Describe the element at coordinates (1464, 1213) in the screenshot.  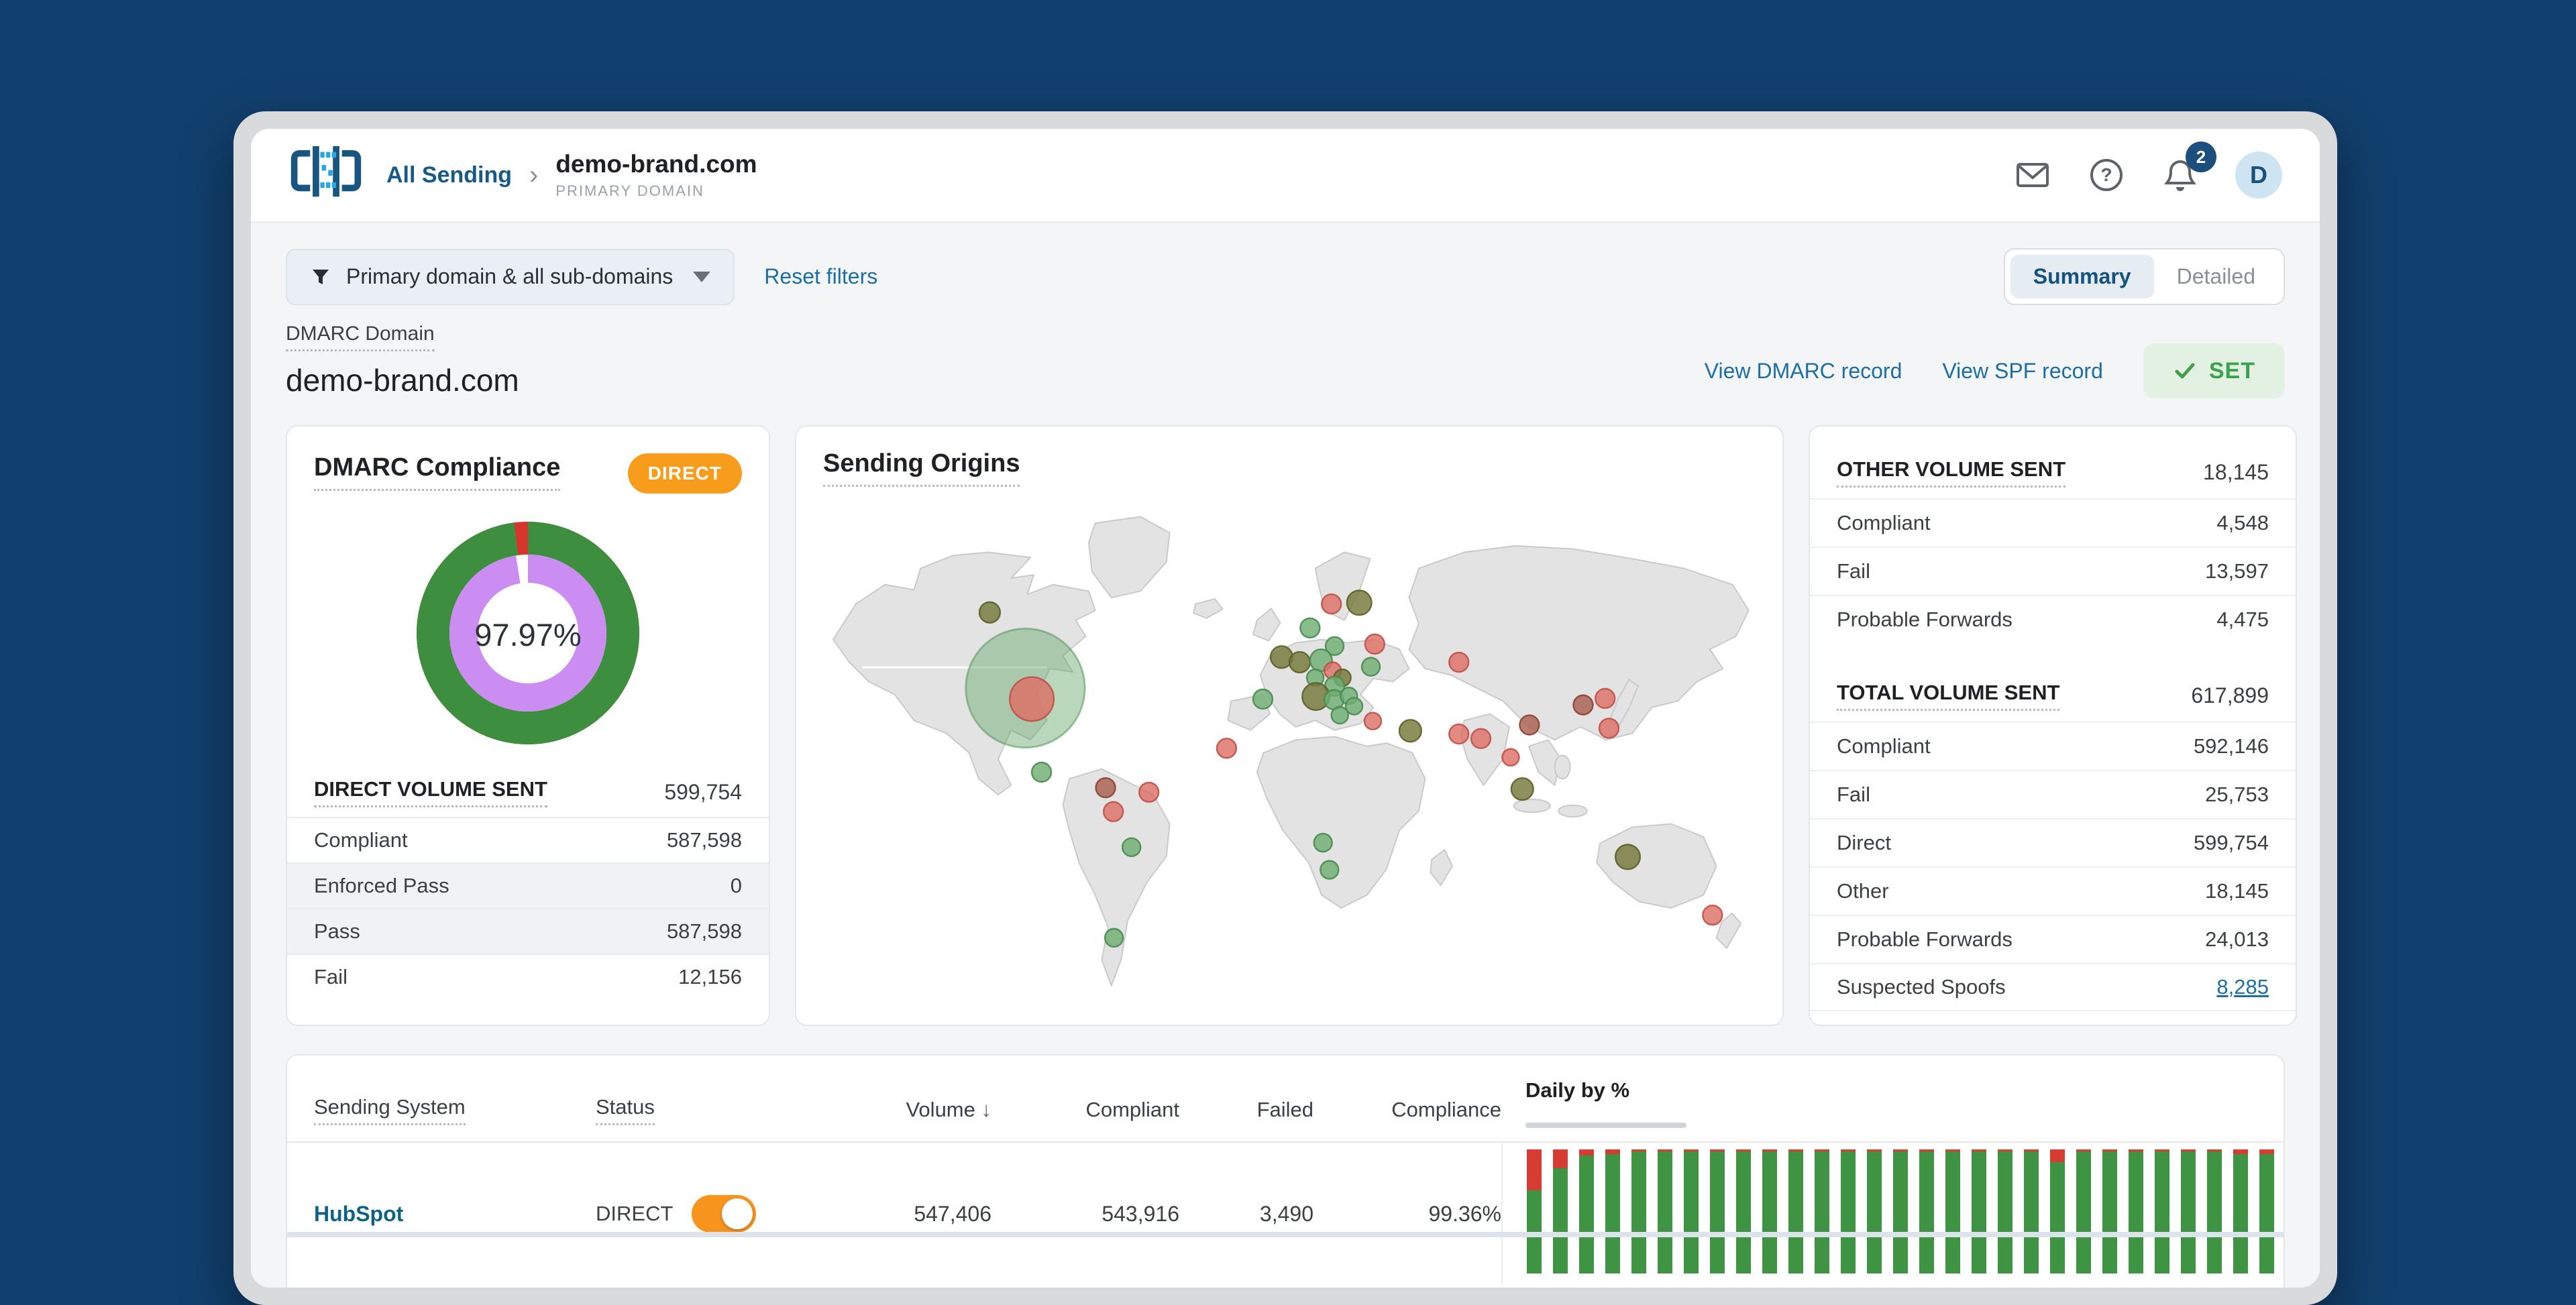
I see `compliance-value: 99.36%` at that location.